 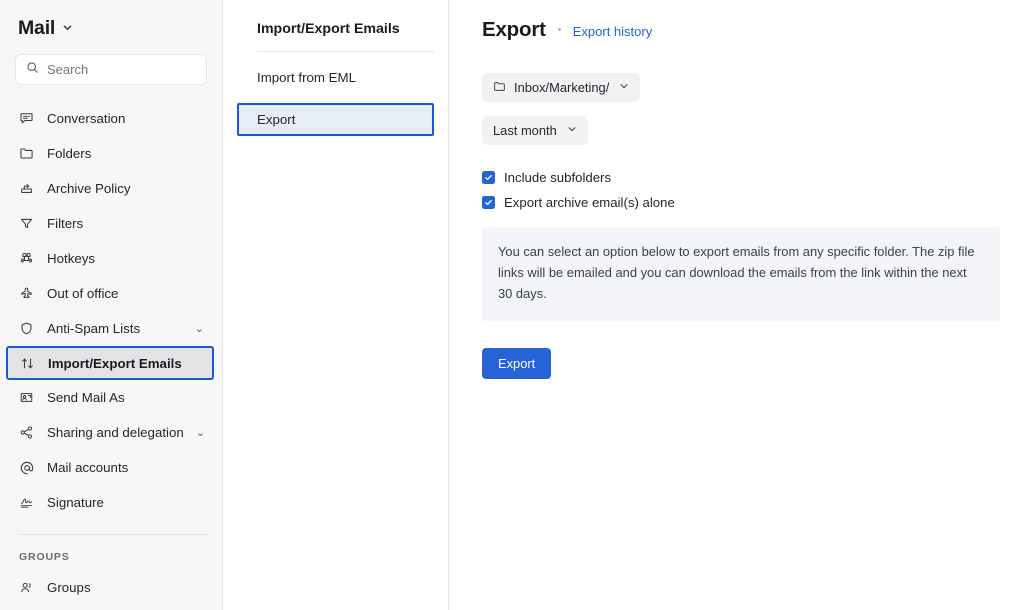 What do you see at coordinates (741, 130) in the screenshot?
I see `period-row: Last month` at bounding box center [741, 130].